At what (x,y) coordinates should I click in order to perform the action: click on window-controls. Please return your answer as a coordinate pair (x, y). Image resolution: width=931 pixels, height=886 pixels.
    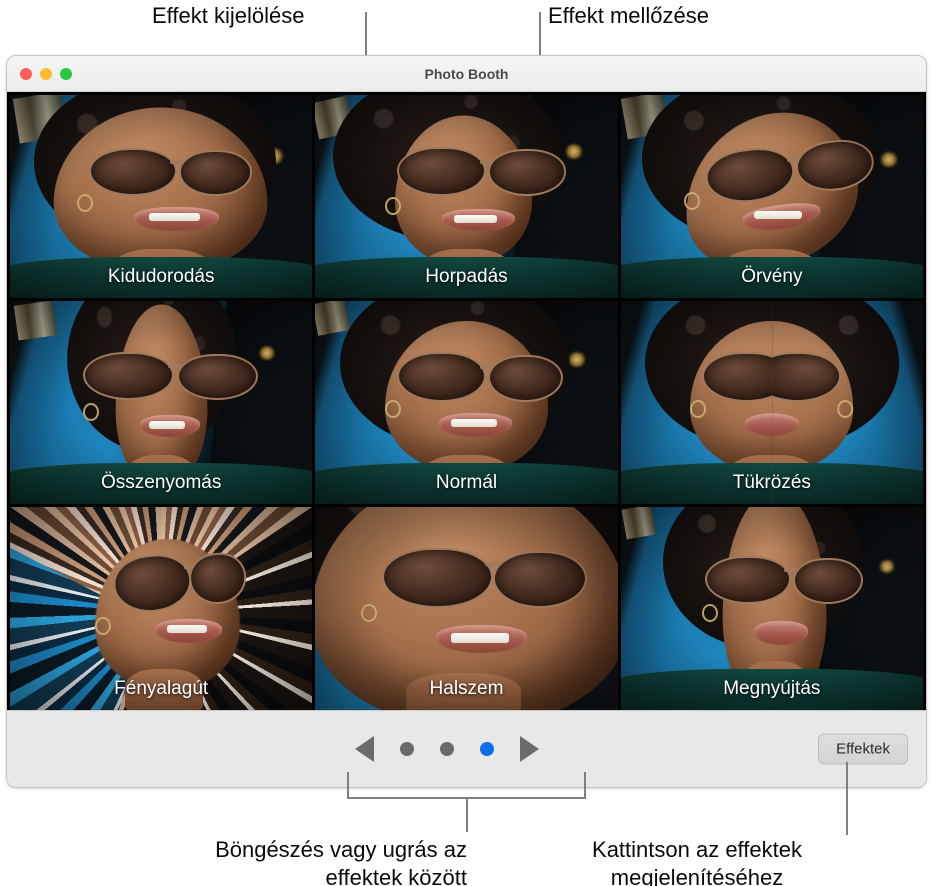
    Looking at the image, I should click on (46, 73).